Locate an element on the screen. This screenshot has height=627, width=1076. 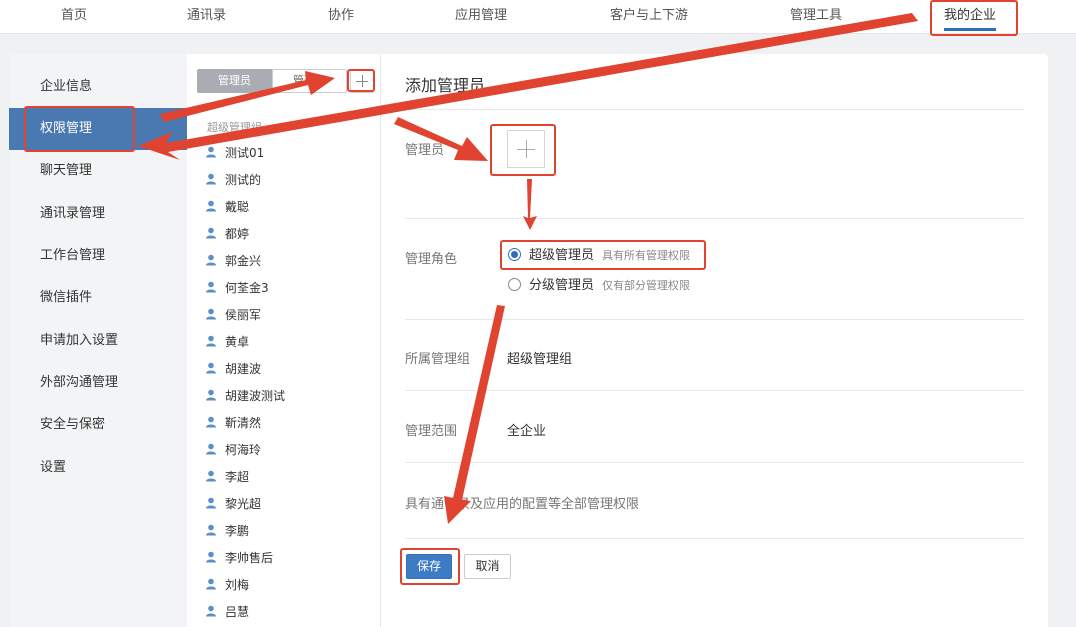
group-value: 超级管理组 is located at coordinates (540, 359).